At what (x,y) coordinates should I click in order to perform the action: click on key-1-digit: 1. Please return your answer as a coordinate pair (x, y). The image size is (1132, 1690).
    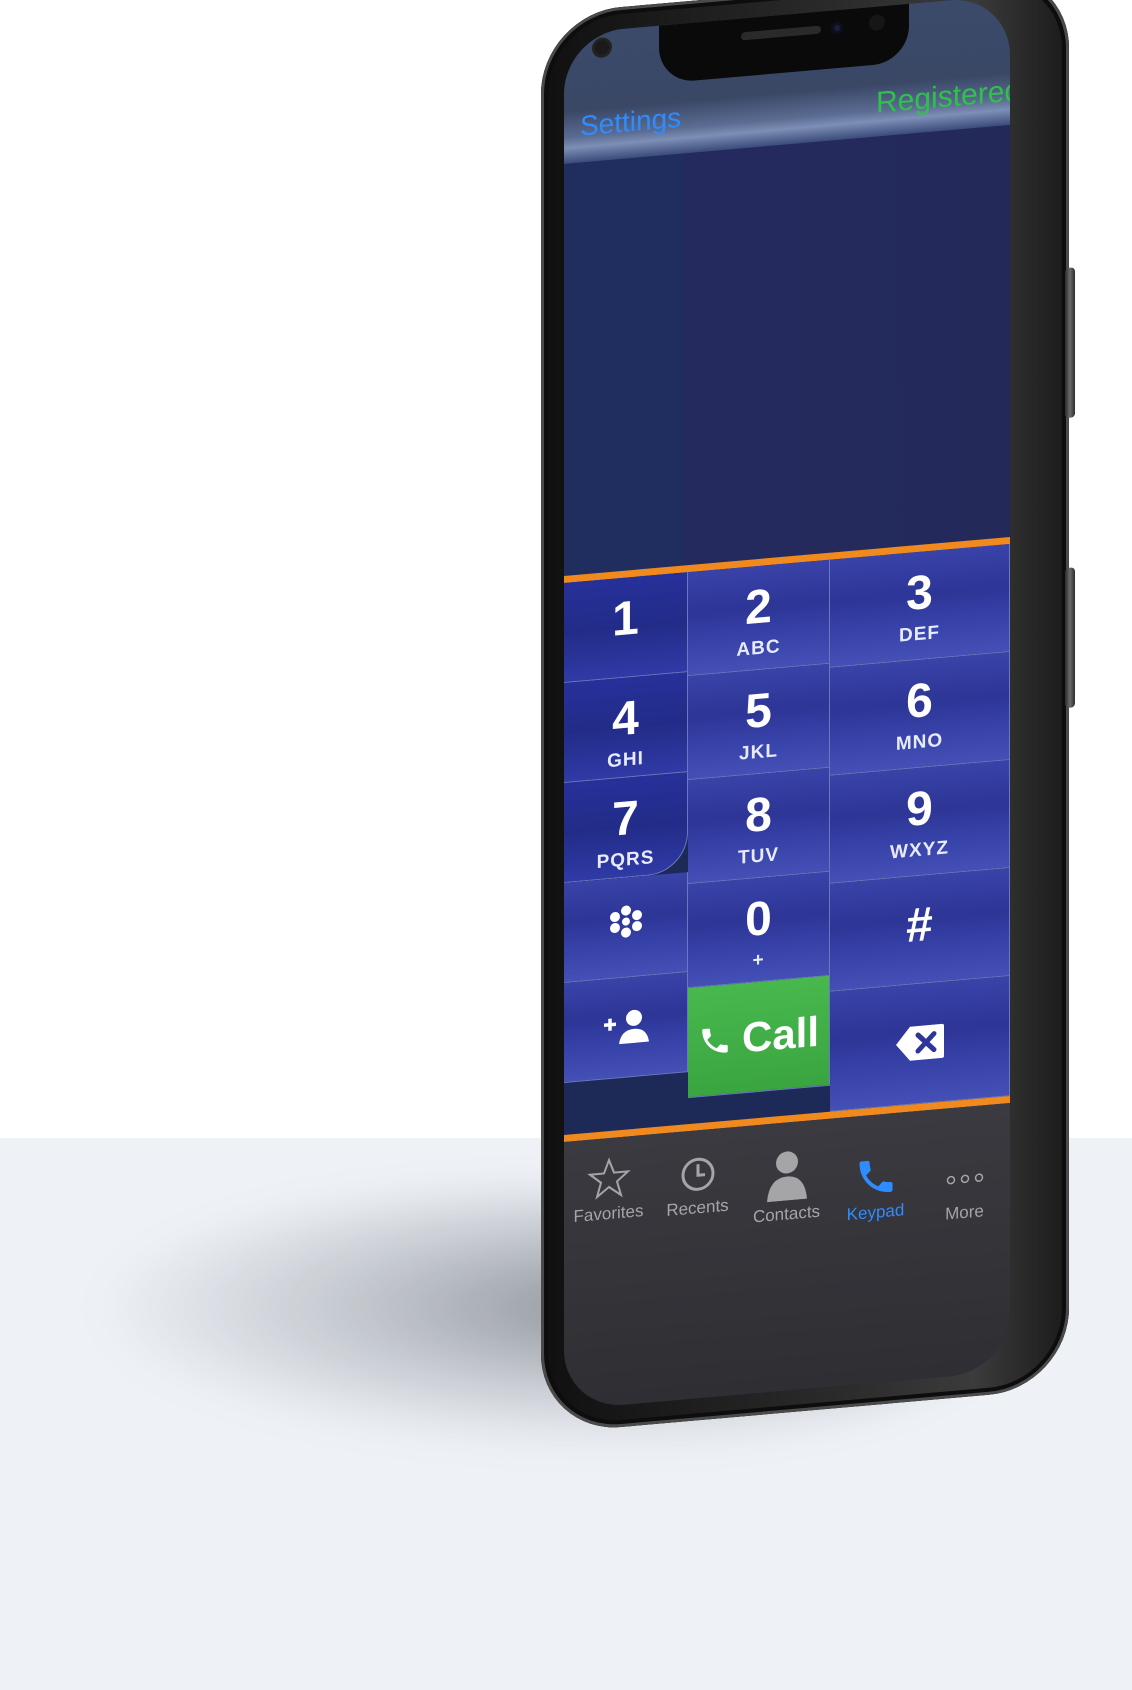
    Looking at the image, I should click on (625, 619).